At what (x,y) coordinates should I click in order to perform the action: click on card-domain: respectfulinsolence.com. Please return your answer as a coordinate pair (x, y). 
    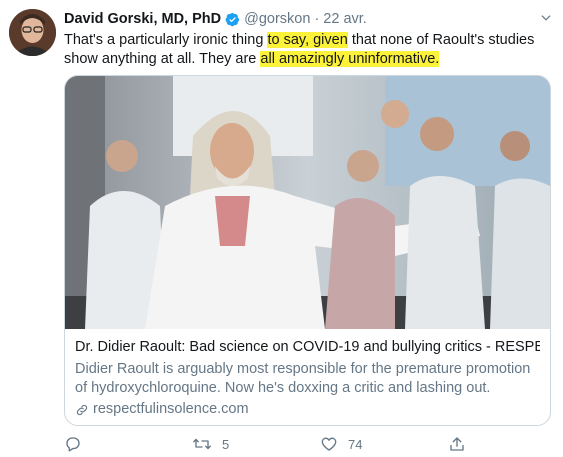
    Looking at the image, I should click on (171, 409).